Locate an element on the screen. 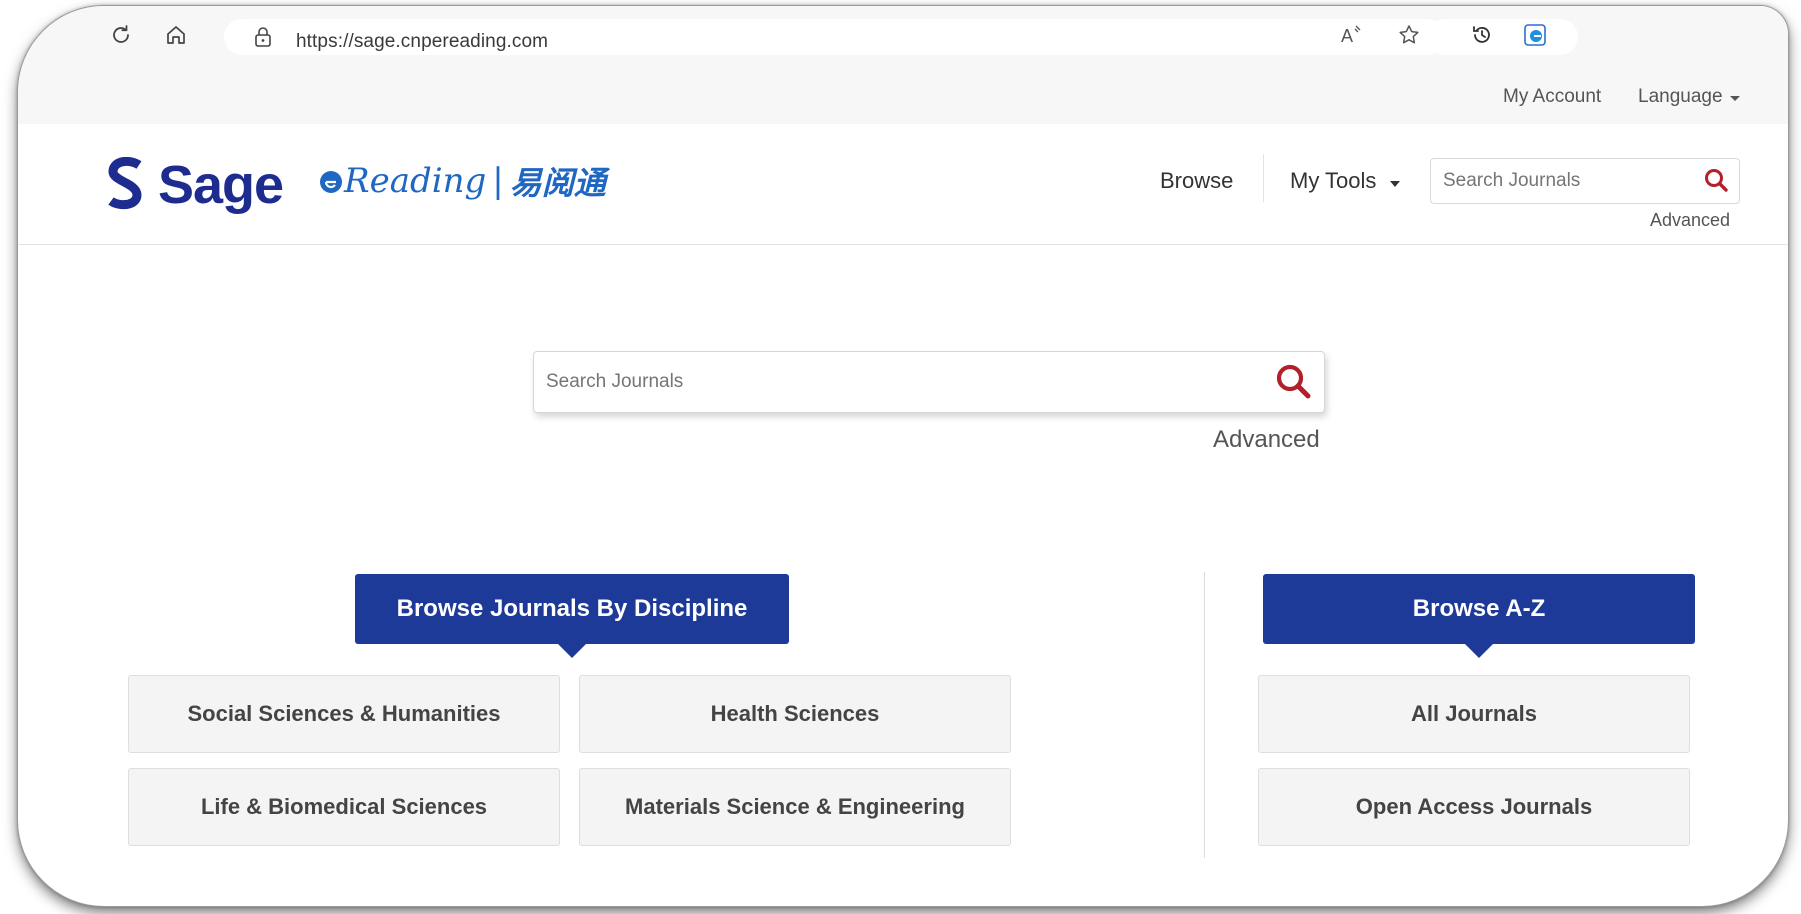  sage-logo: Sage is located at coordinates (195, 185).